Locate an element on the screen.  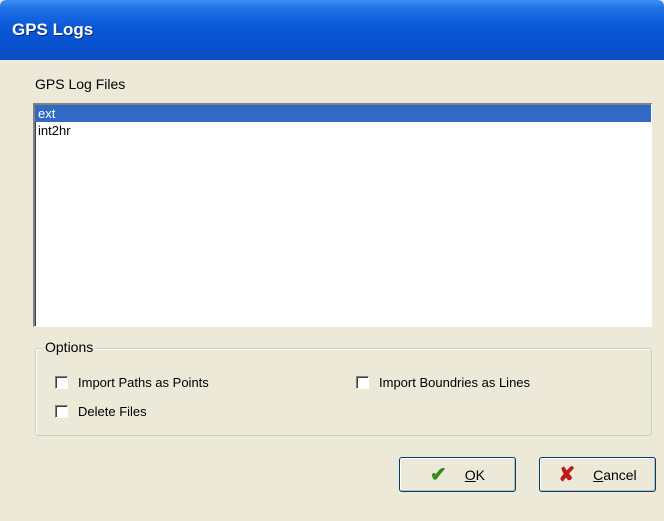
x-icon: ✘ is located at coordinates (567, 474).